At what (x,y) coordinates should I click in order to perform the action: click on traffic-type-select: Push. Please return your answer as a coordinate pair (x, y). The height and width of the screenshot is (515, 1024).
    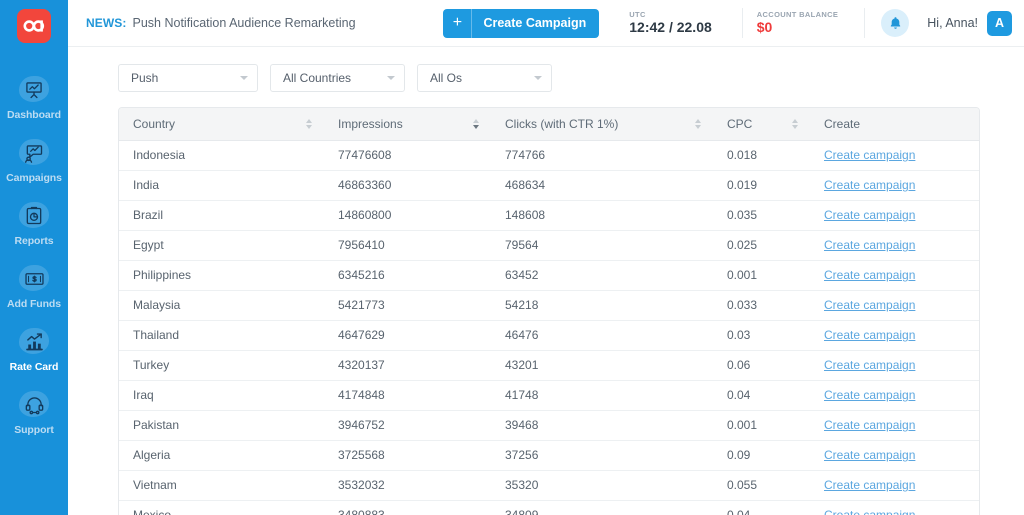
    Looking at the image, I should click on (188, 78).